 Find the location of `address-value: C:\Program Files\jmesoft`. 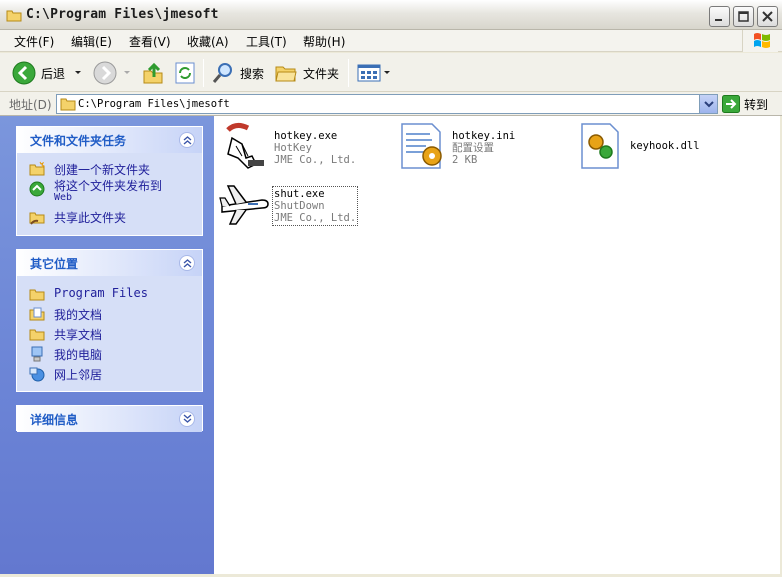

address-value: C:\Program Files\jmesoft is located at coordinates (154, 104).